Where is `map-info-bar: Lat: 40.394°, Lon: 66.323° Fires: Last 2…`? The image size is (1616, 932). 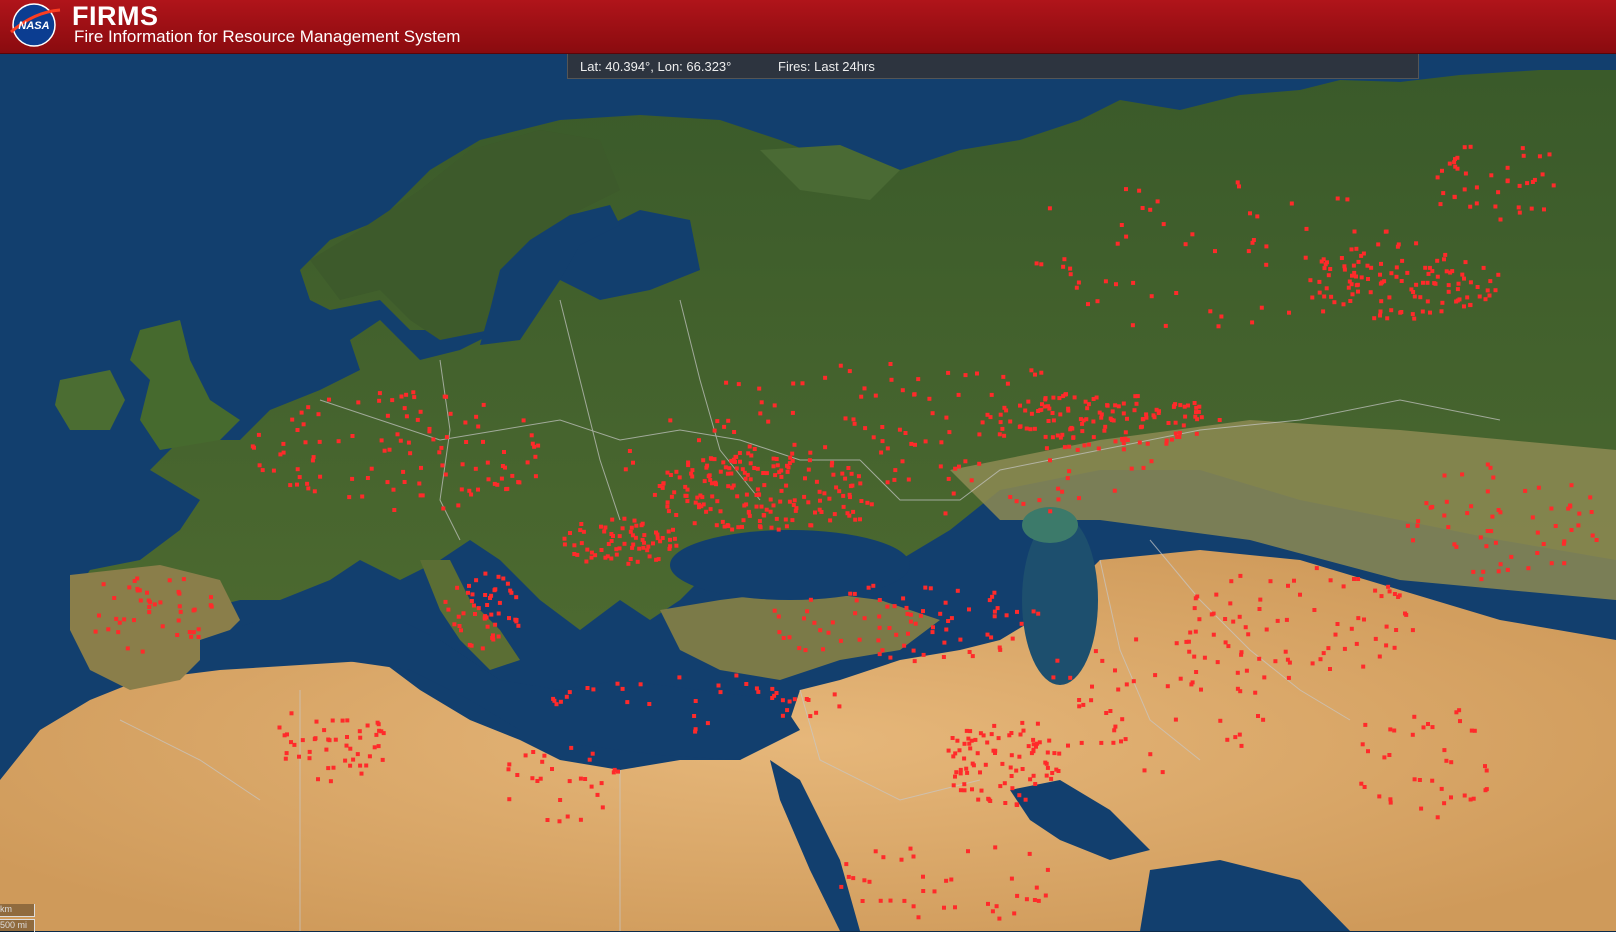
map-info-bar: Lat: 40.394°, Lon: 66.323° Fires: Last 2… is located at coordinates (993, 66).